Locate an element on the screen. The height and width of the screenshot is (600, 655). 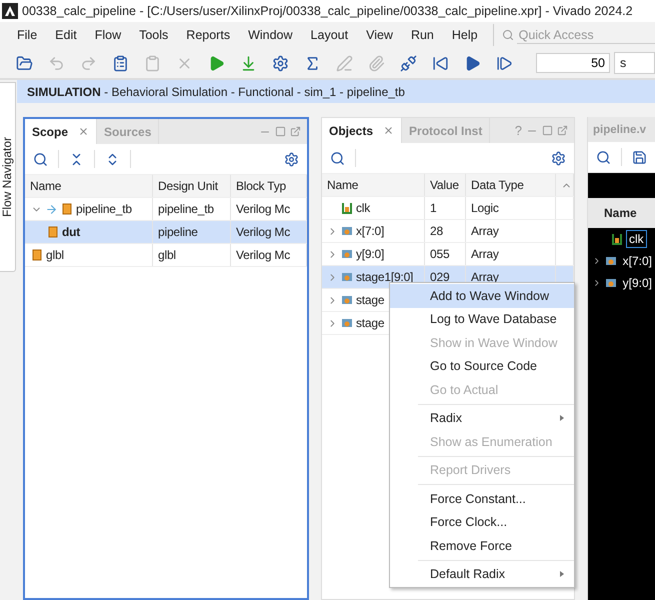
menu-item: Run is located at coordinates (422, 35).